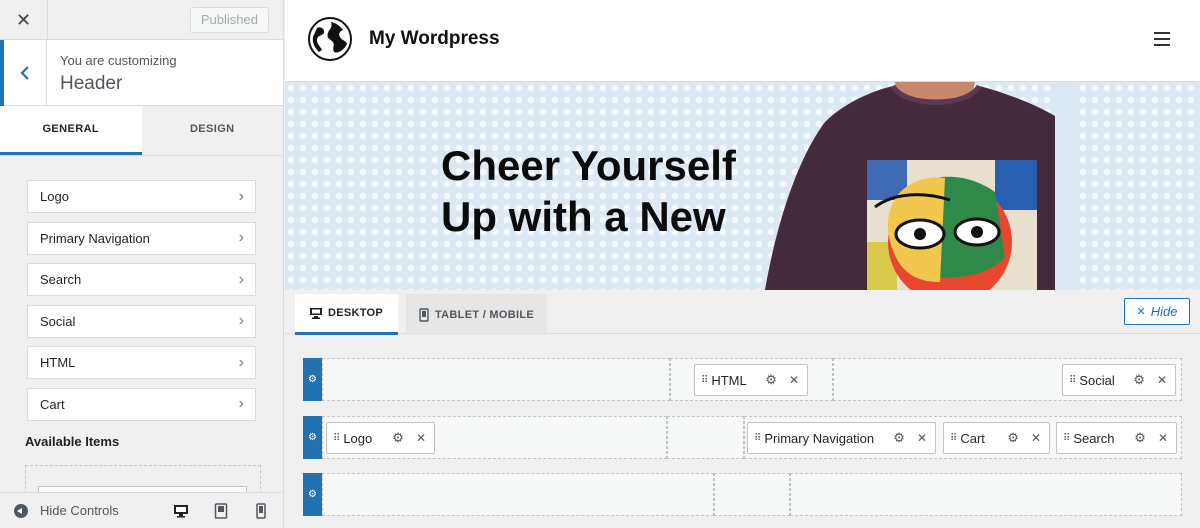  Describe the element at coordinates (95, 238) in the screenshot. I see `item-label: Primary Navigation` at that location.